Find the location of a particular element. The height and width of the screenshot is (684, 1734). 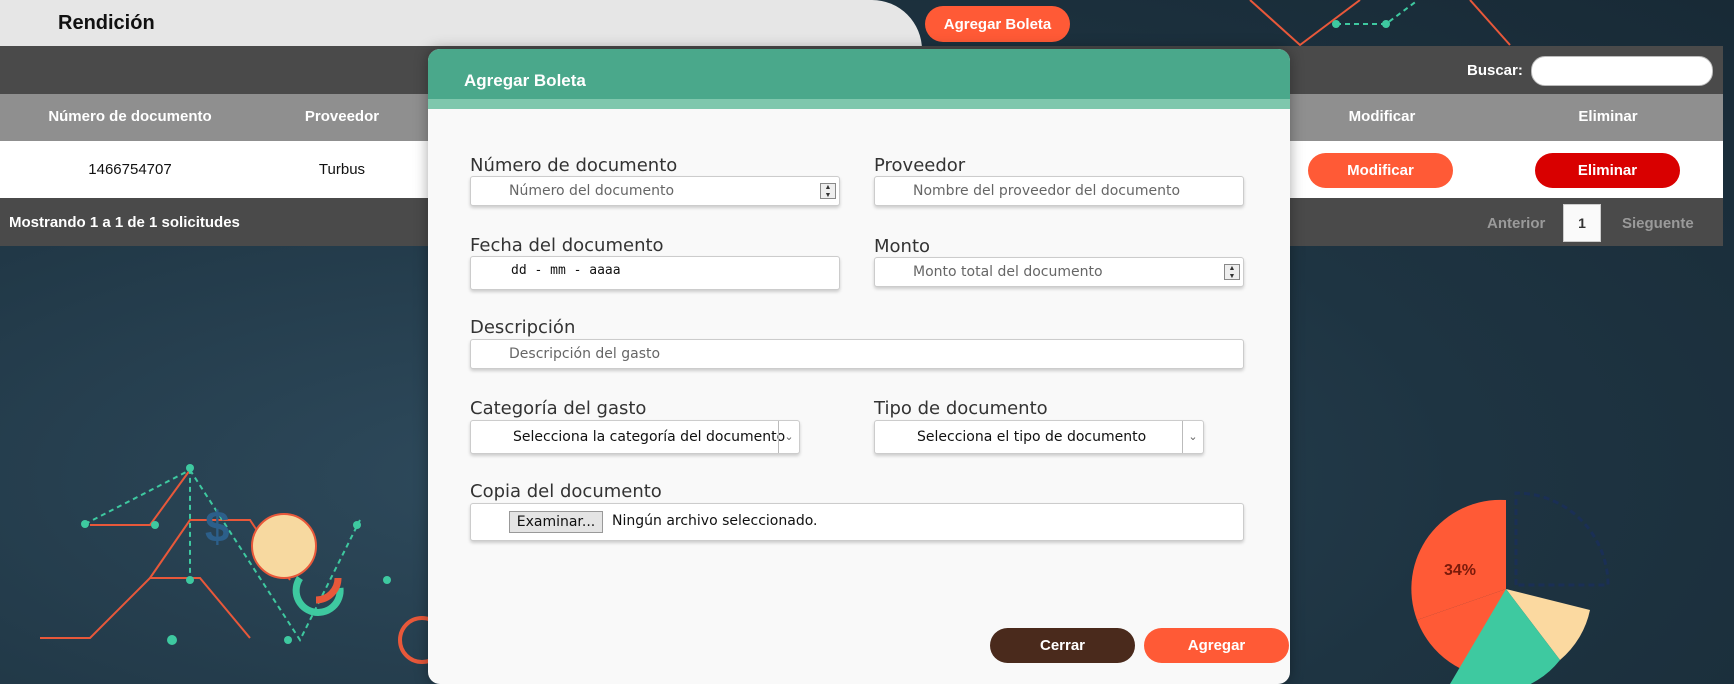

numero-documento-input: Número del documento ▲ ▼ is located at coordinates (655, 191).